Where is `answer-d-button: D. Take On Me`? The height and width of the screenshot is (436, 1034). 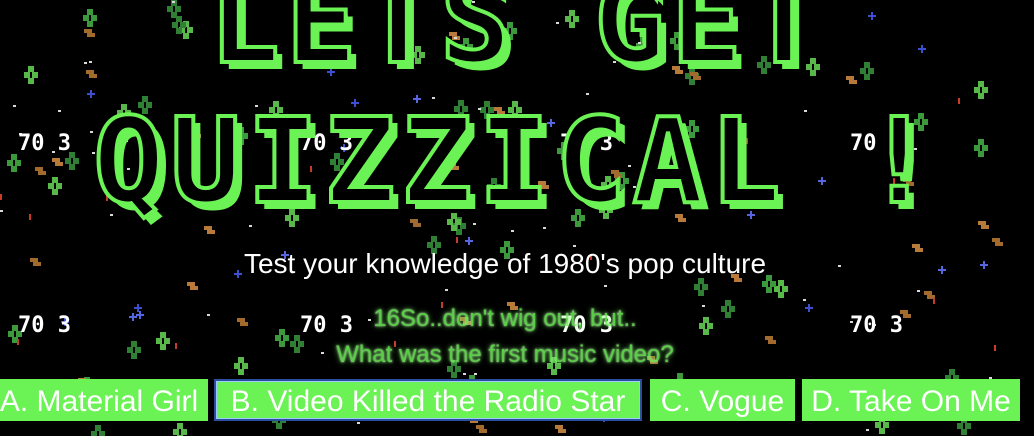 answer-d-button: D. Take On Me is located at coordinates (911, 400).